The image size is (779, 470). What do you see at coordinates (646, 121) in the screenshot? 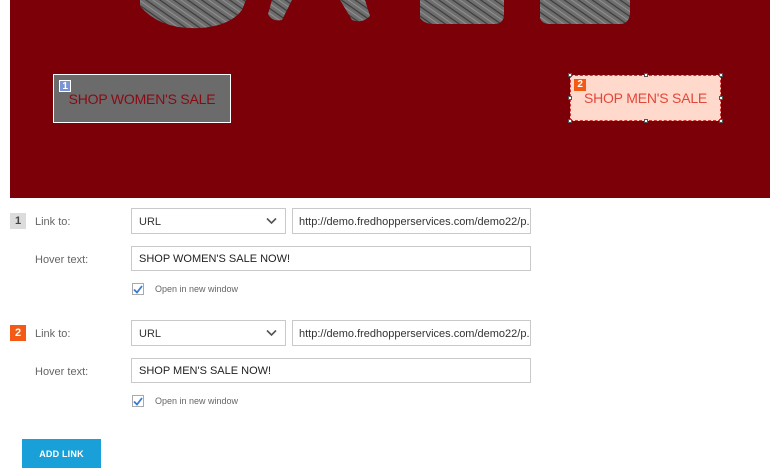
I see `resize-handle-bottom` at bounding box center [646, 121].